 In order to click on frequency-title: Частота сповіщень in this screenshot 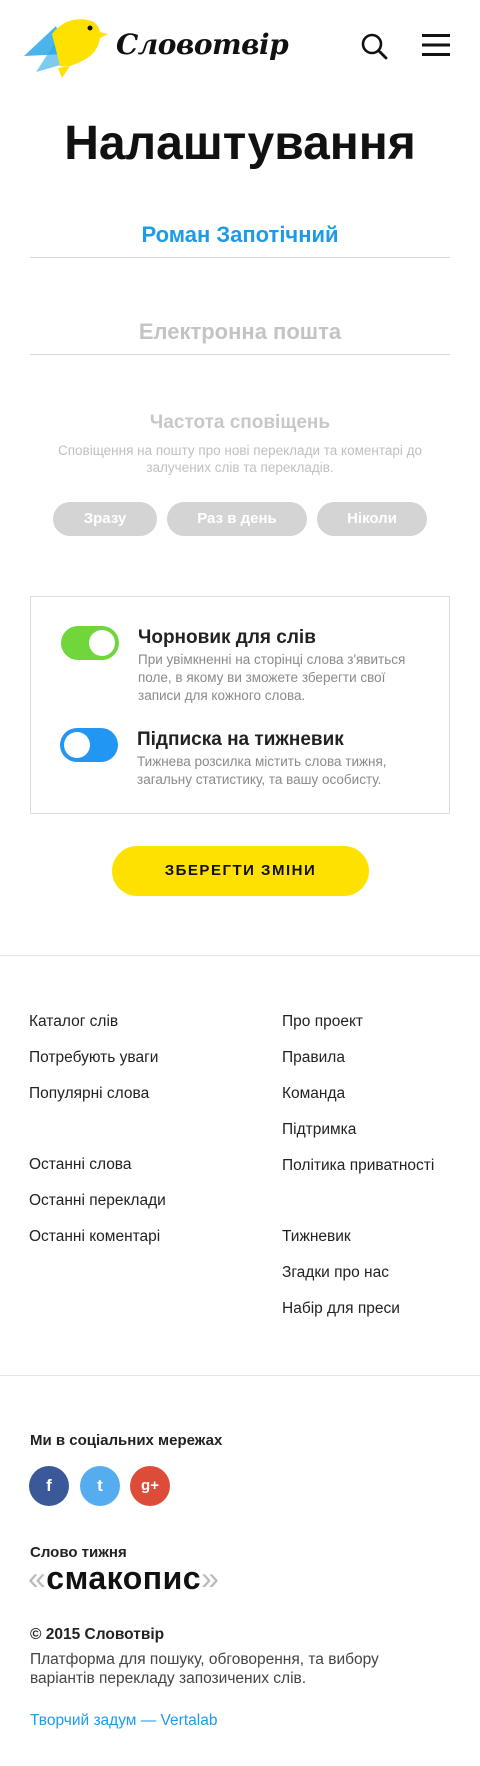, I will do `click(240, 422)`.